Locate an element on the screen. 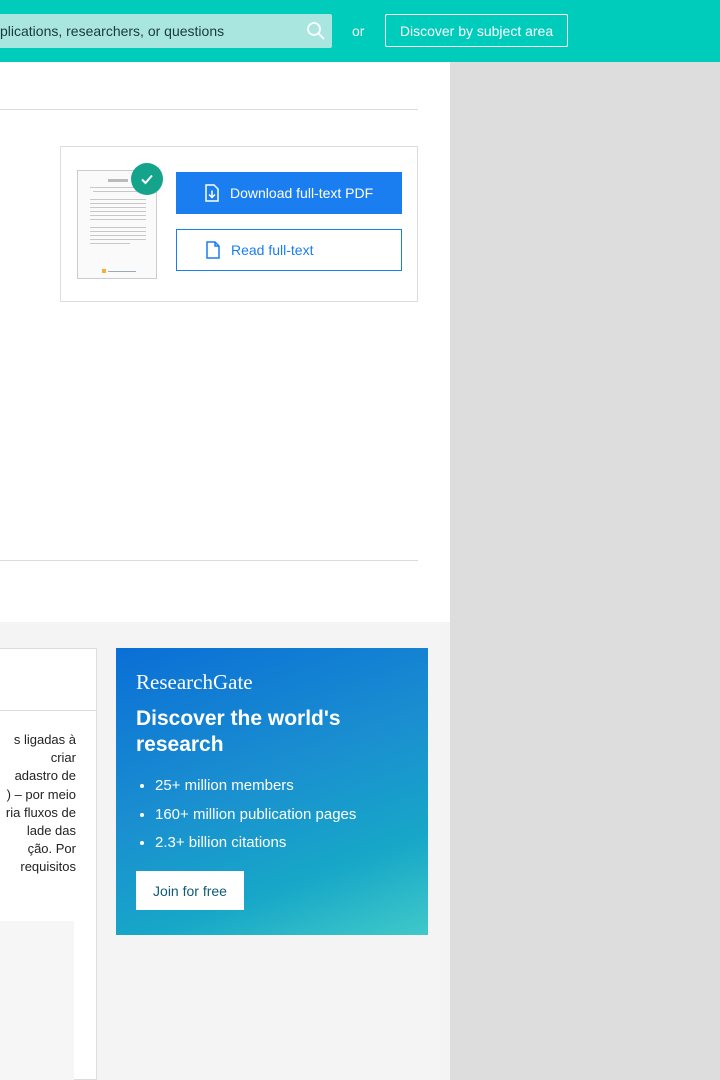 This screenshot has width=720, height=1080. file-icon is located at coordinates (213, 250).